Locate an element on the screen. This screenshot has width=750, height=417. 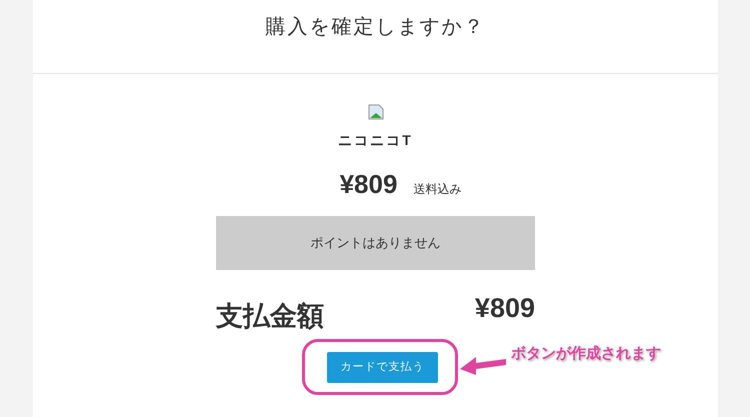
points-notice: ポイントはありません is located at coordinates (375, 243).